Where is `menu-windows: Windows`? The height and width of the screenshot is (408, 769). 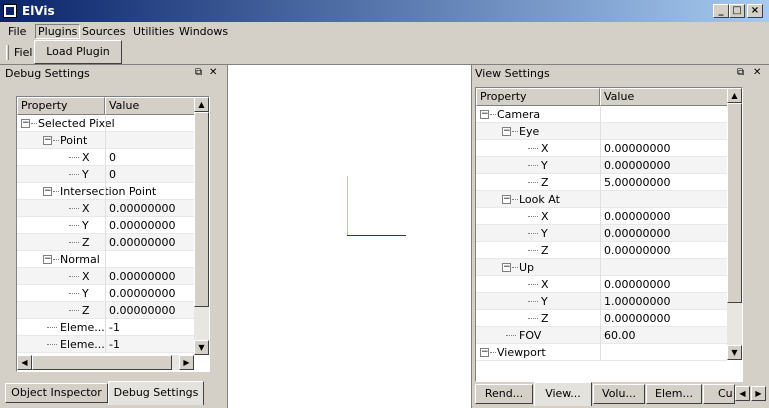 menu-windows: Windows is located at coordinates (203, 31).